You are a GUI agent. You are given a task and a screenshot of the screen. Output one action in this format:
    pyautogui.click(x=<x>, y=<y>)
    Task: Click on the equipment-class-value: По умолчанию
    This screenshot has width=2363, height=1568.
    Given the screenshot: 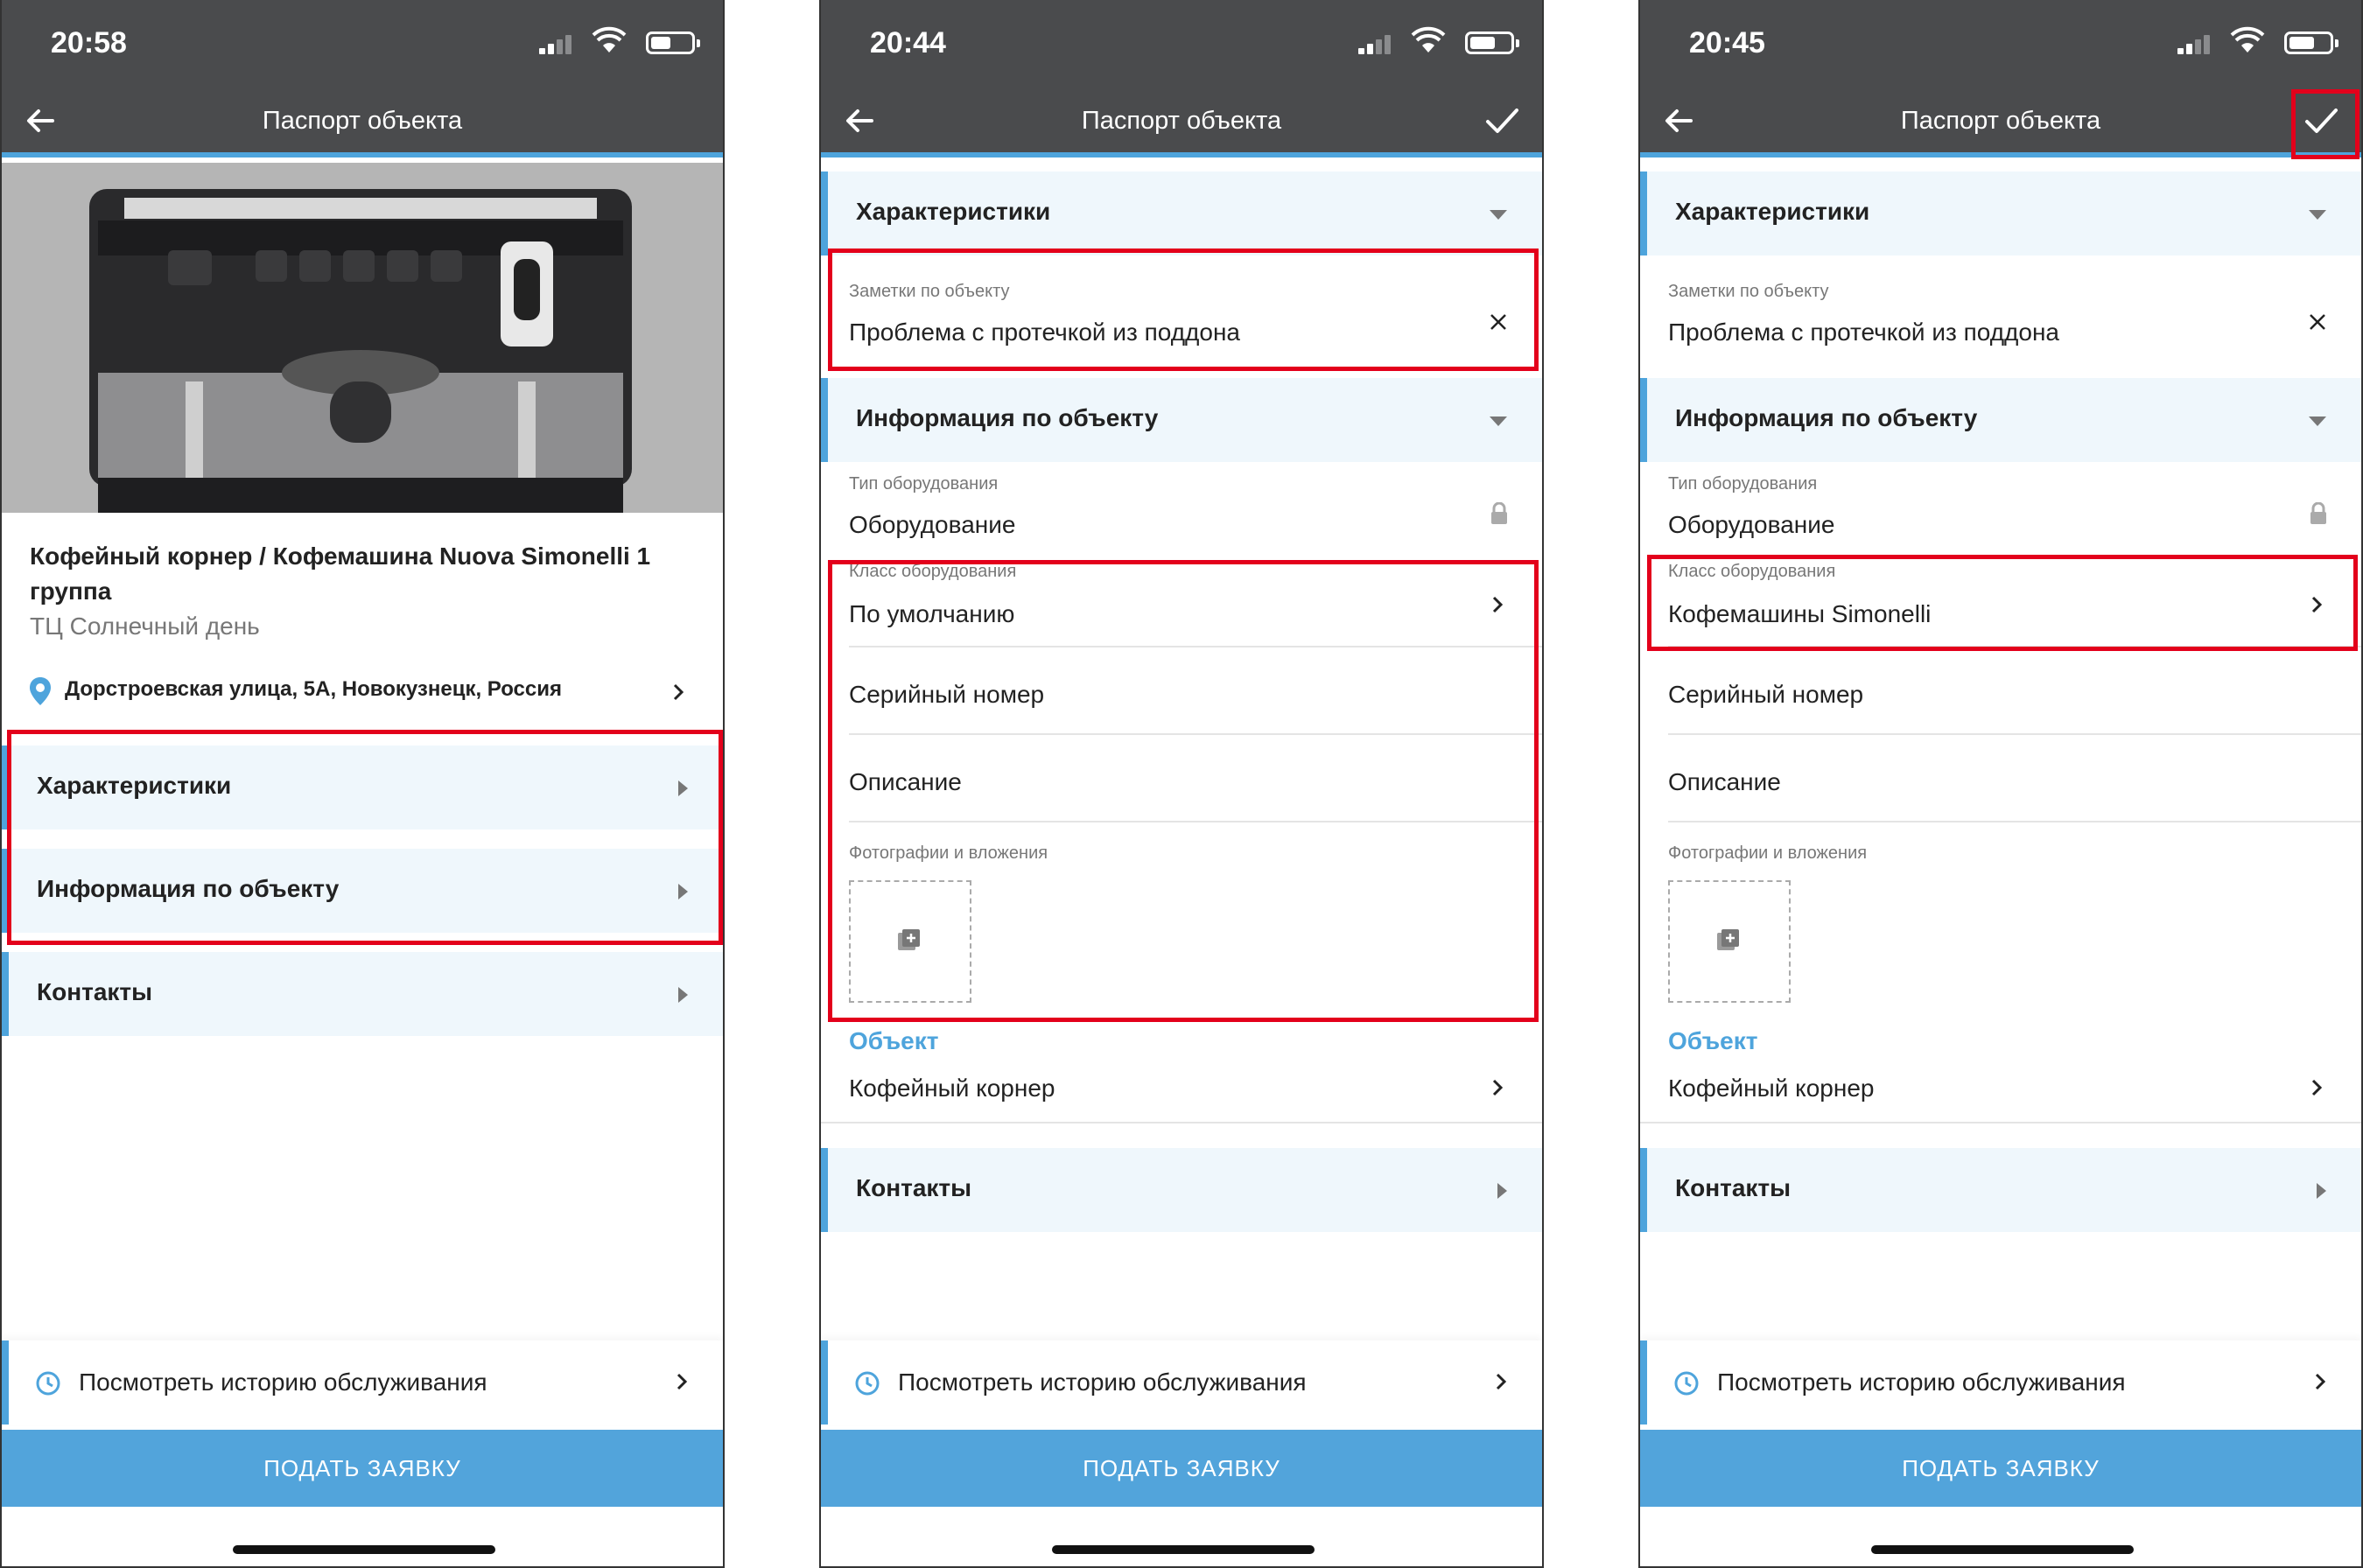 What is the action you would take?
    pyautogui.click(x=932, y=613)
    